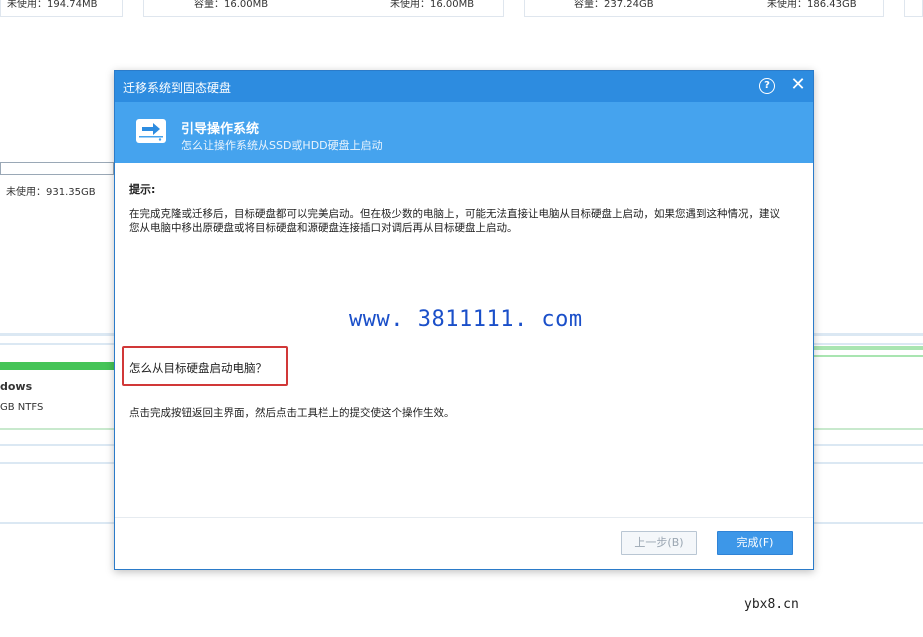  I want to click on bg-card-3: 容量：237.24GB 未使用：186.43GB, so click(704, 8).